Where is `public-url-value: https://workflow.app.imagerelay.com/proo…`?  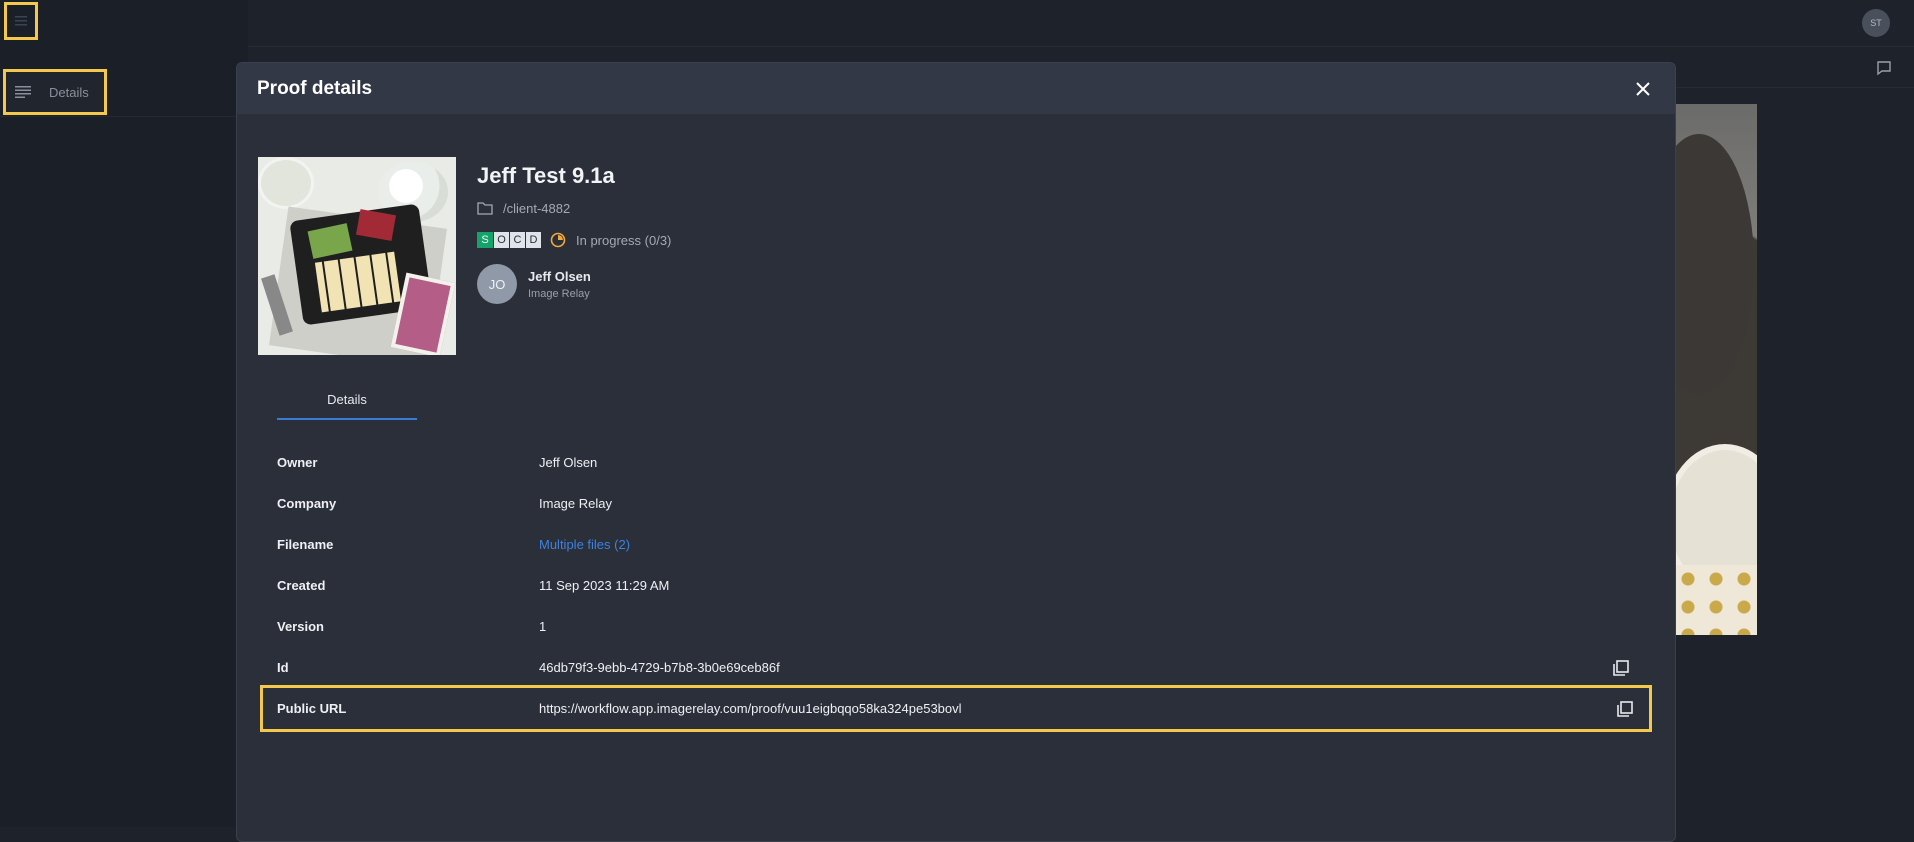 public-url-value: https://workflow.app.imagerelay.com/proo… is located at coordinates (750, 708).